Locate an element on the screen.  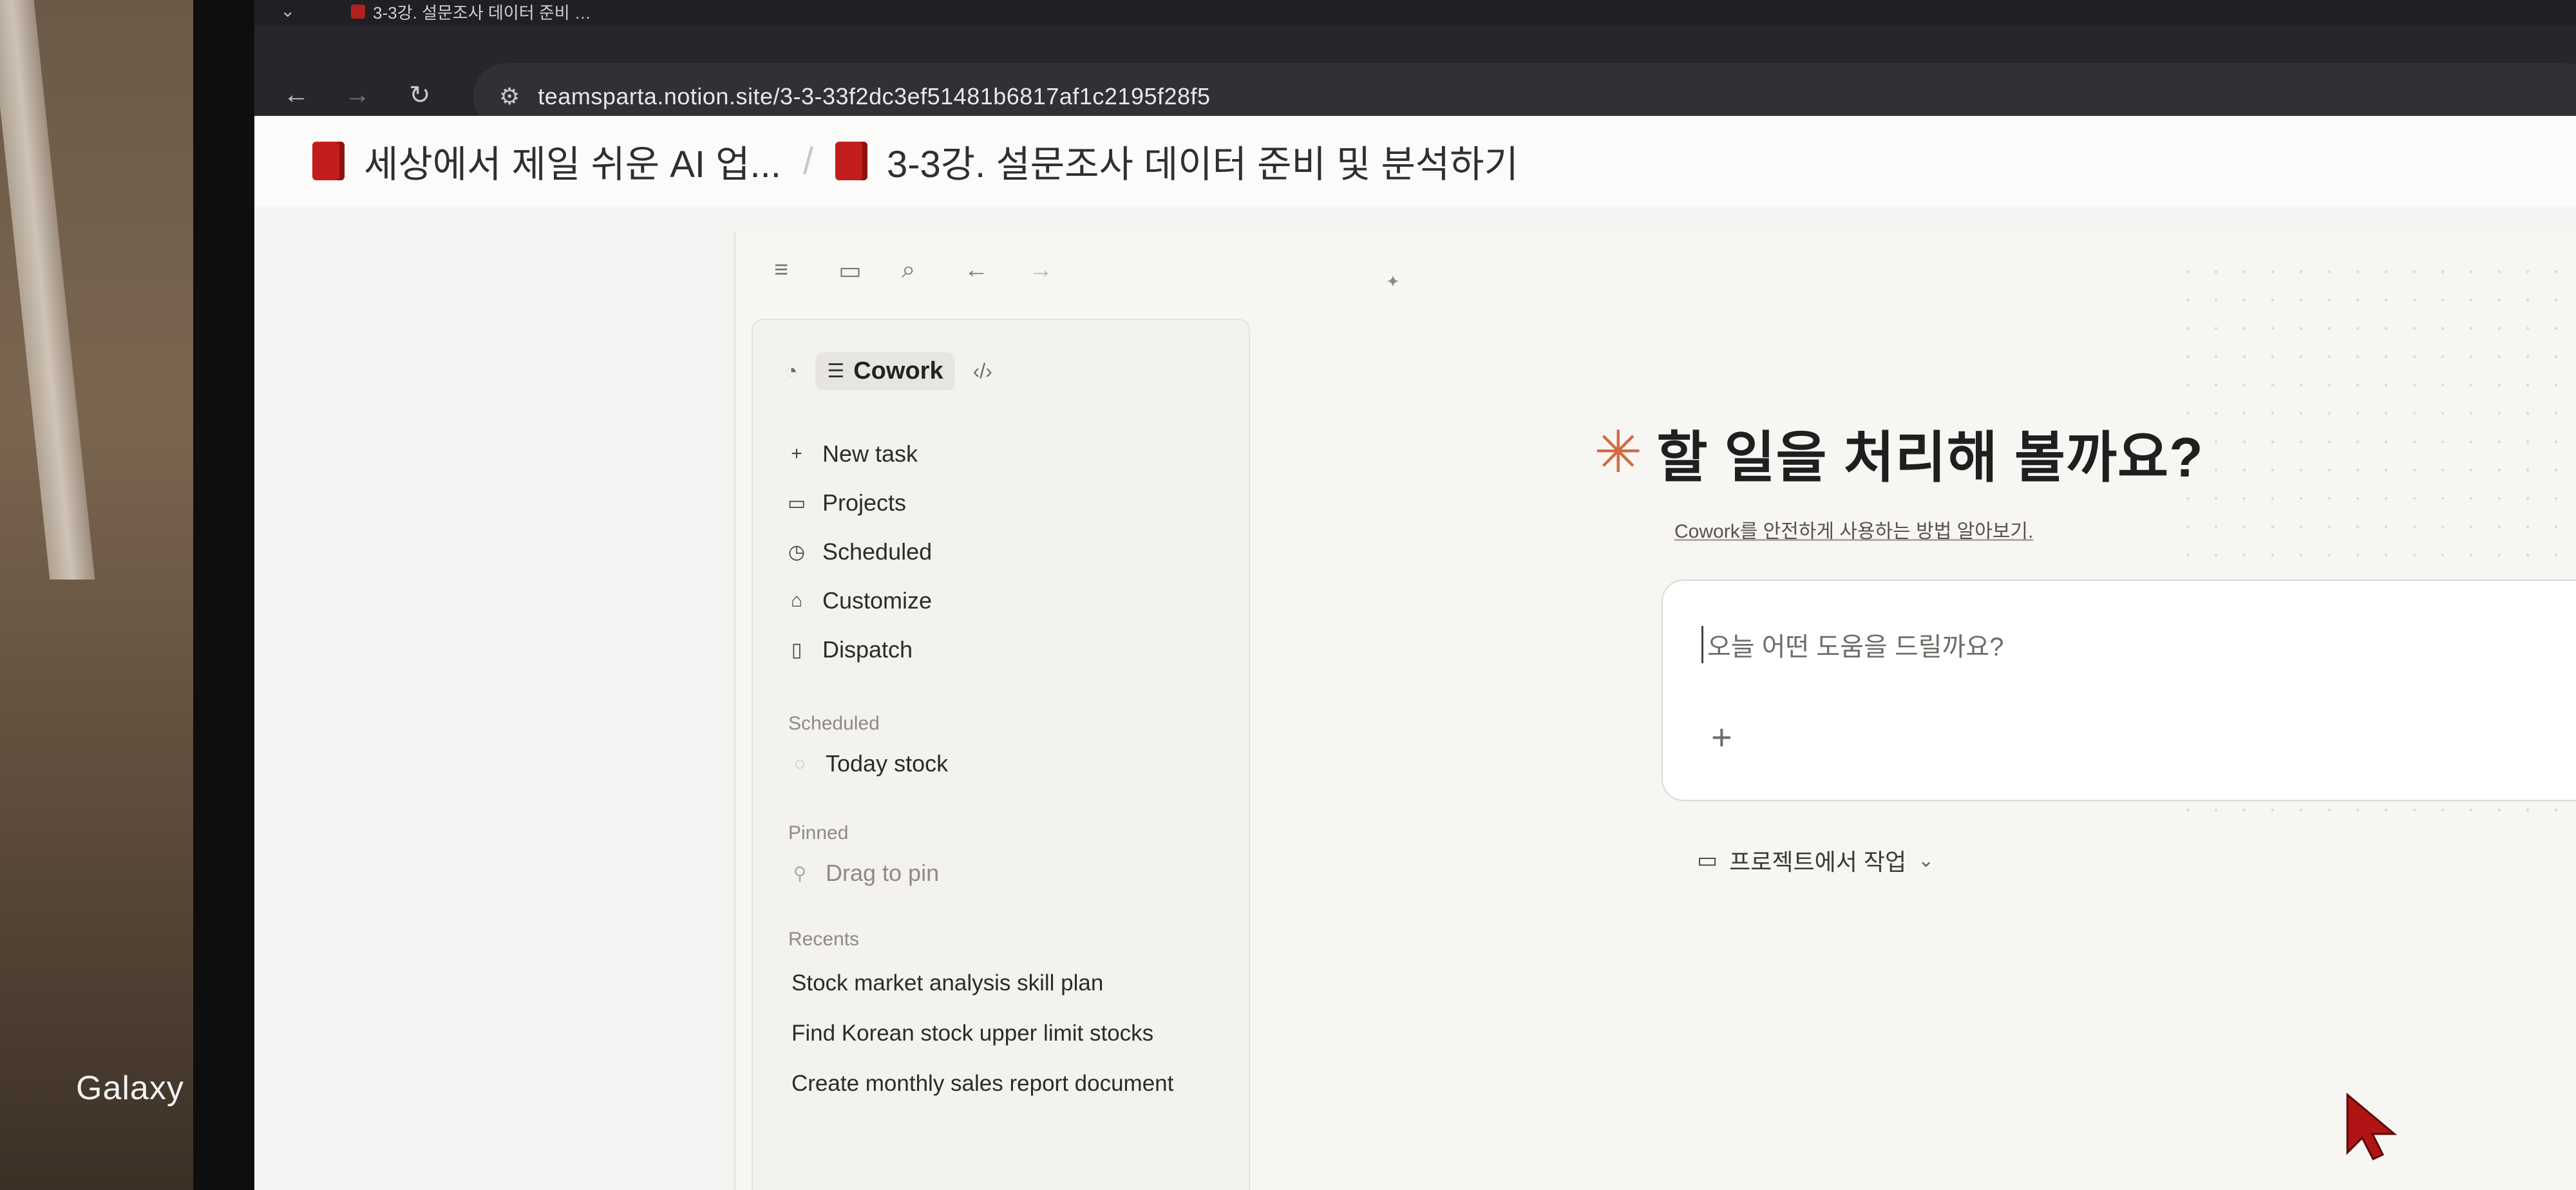
safety-help-link: Cowork를 안전하게 사용하는 방법 알아보기. is located at coordinates (1853, 529).